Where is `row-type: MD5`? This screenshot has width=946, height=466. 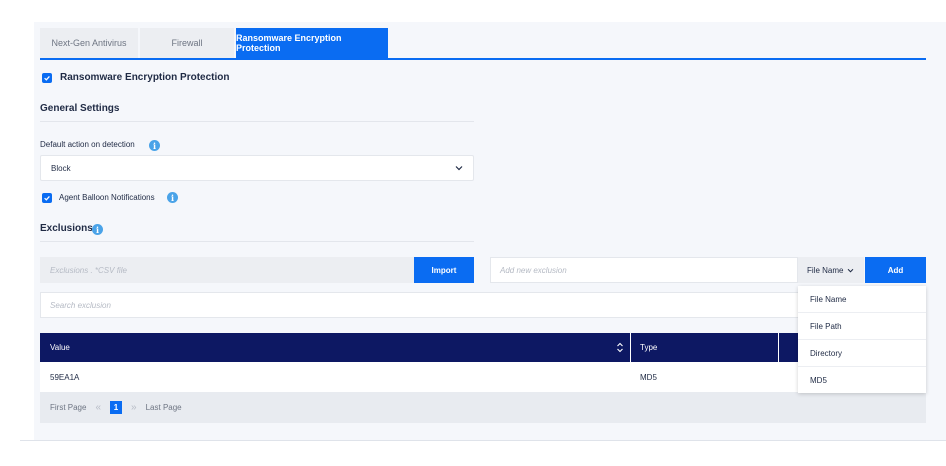 row-type: MD5 is located at coordinates (648, 377).